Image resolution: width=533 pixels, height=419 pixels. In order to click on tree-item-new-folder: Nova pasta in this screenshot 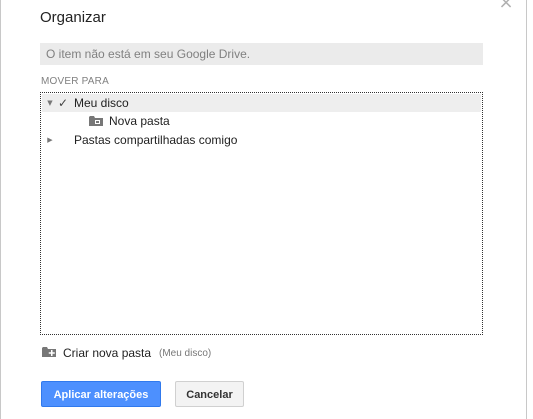, I will do `click(261, 121)`.